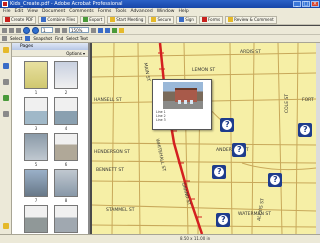  Describe the element at coordinates (318, 138) in the screenshot. I see `vertical-scrollbar` at that location.